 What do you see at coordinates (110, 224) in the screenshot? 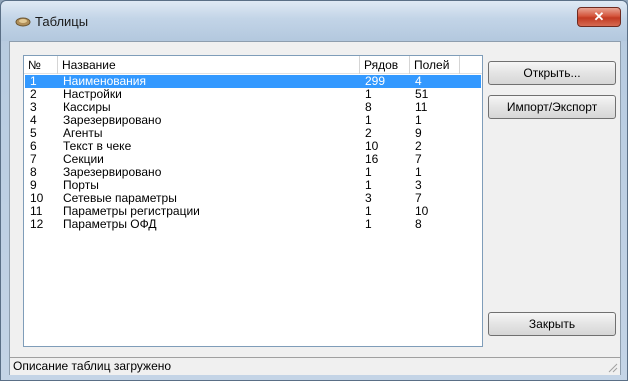
I see `row-name: Параметры ОФД` at bounding box center [110, 224].